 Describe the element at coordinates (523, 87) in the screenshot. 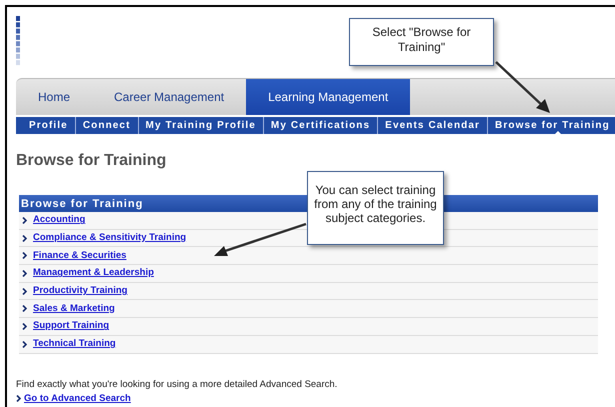

I see `pointer-arrow` at that location.